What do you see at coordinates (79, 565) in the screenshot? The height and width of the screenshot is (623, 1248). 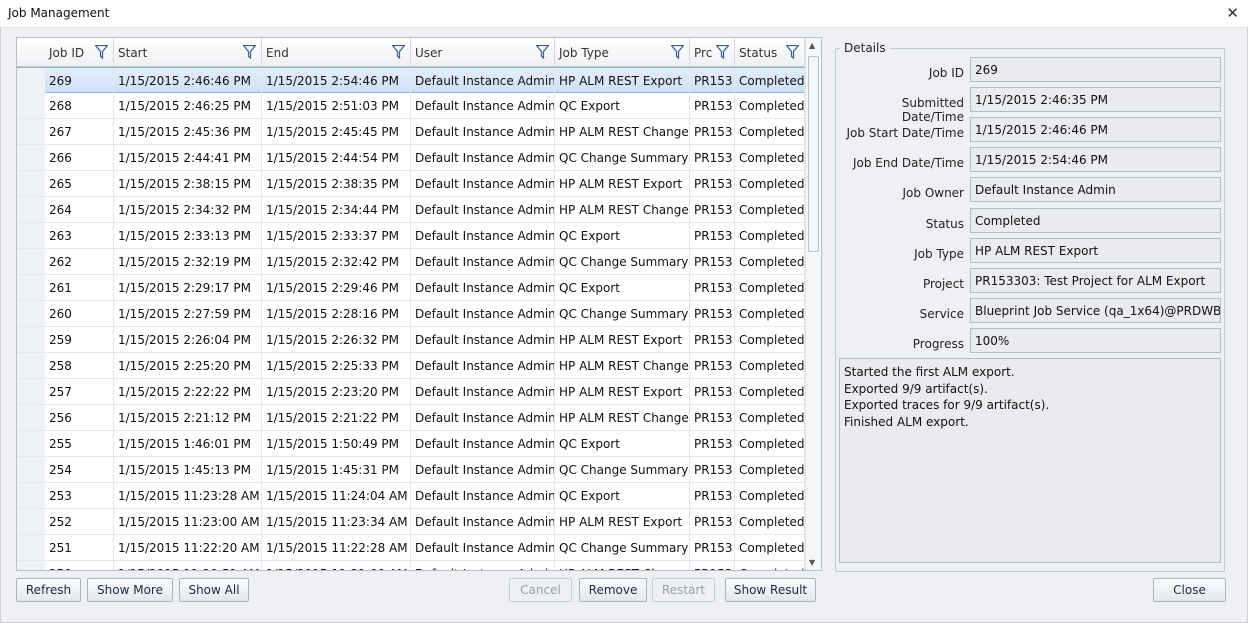 I see `job-id-cell: 250` at bounding box center [79, 565].